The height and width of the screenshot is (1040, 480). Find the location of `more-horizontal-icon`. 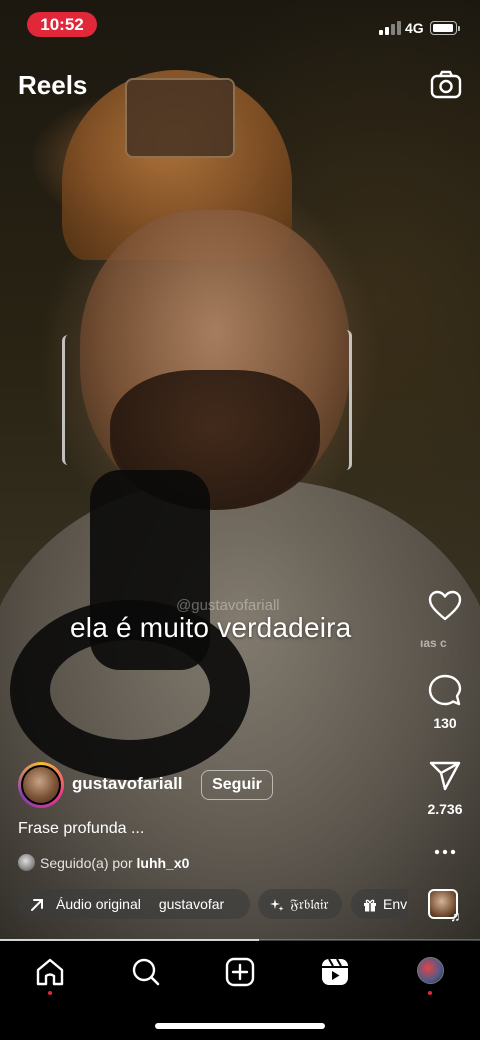

more-horizontal-icon is located at coordinates (445, 852).